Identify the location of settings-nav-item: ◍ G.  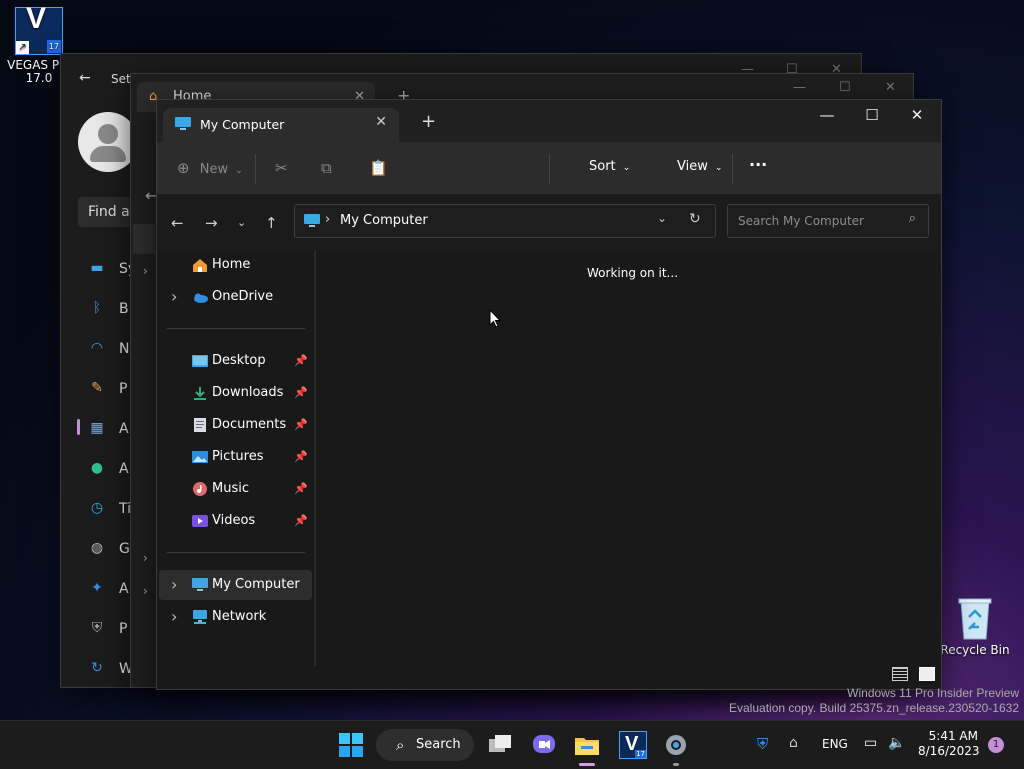
(108, 549).